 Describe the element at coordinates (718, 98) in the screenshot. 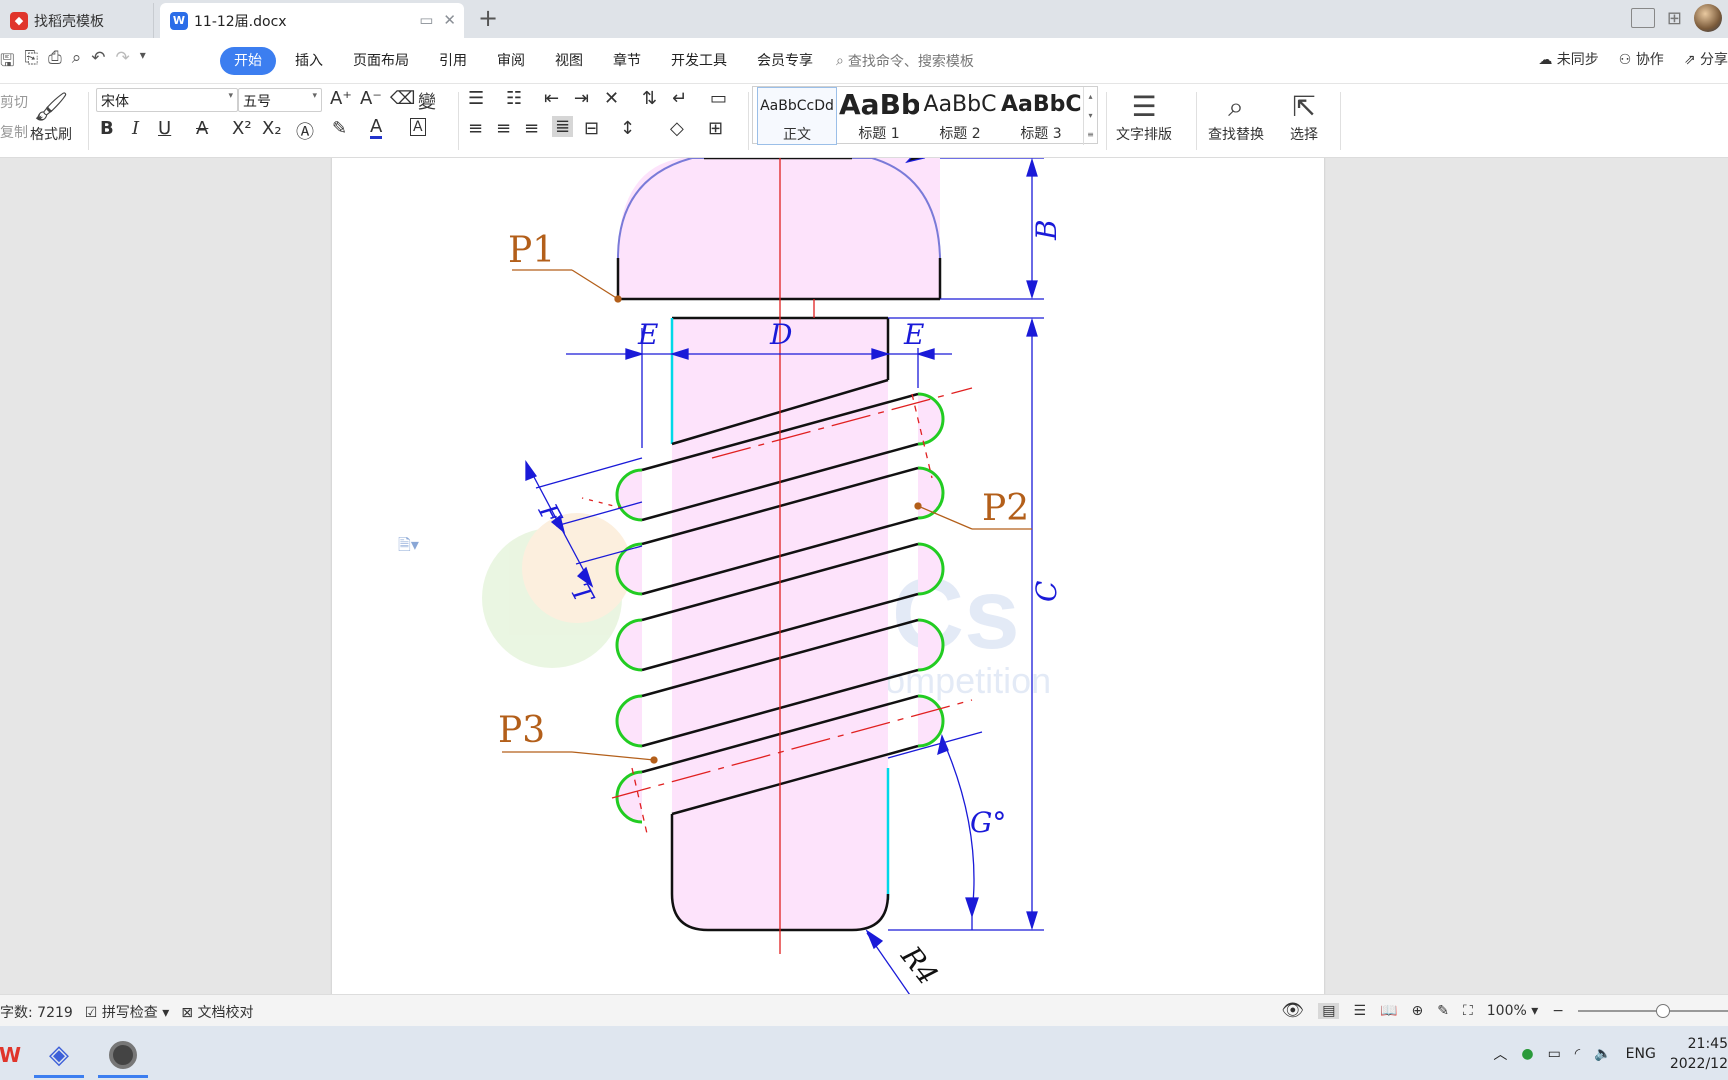

I see `ruler-icon: ▭` at that location.